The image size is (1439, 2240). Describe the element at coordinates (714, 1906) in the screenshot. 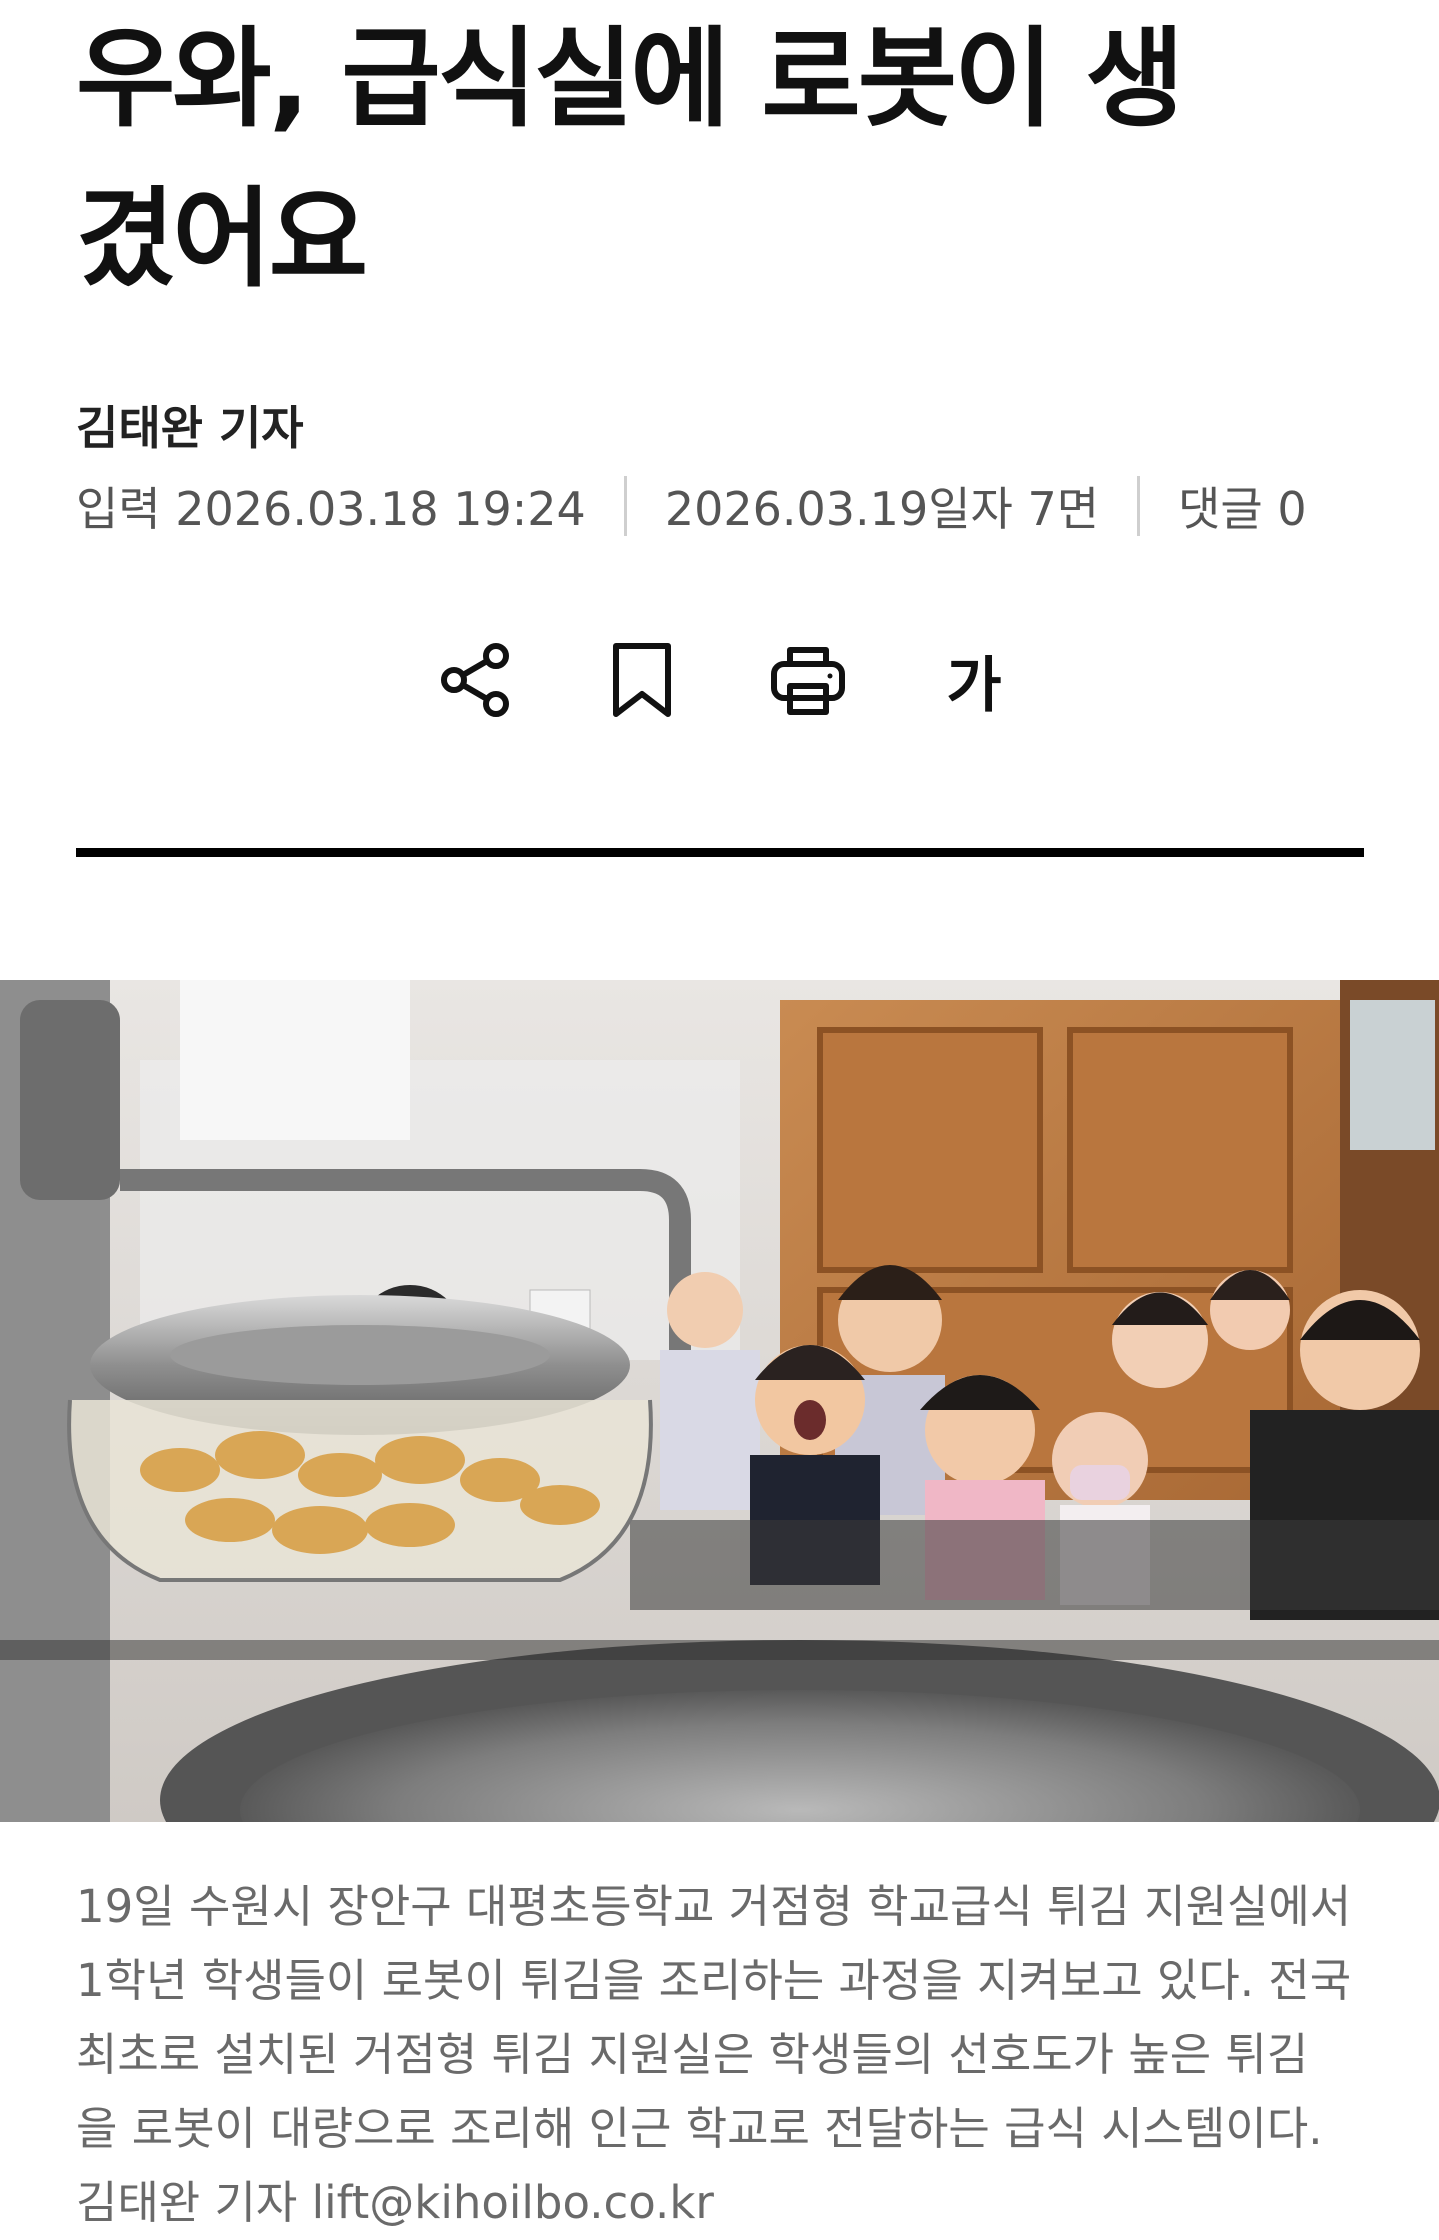

I see `caption-line: 19일 수원시 장안구 대평초등학교 거점형 학교급식 튀김 지원실에서` at that location.